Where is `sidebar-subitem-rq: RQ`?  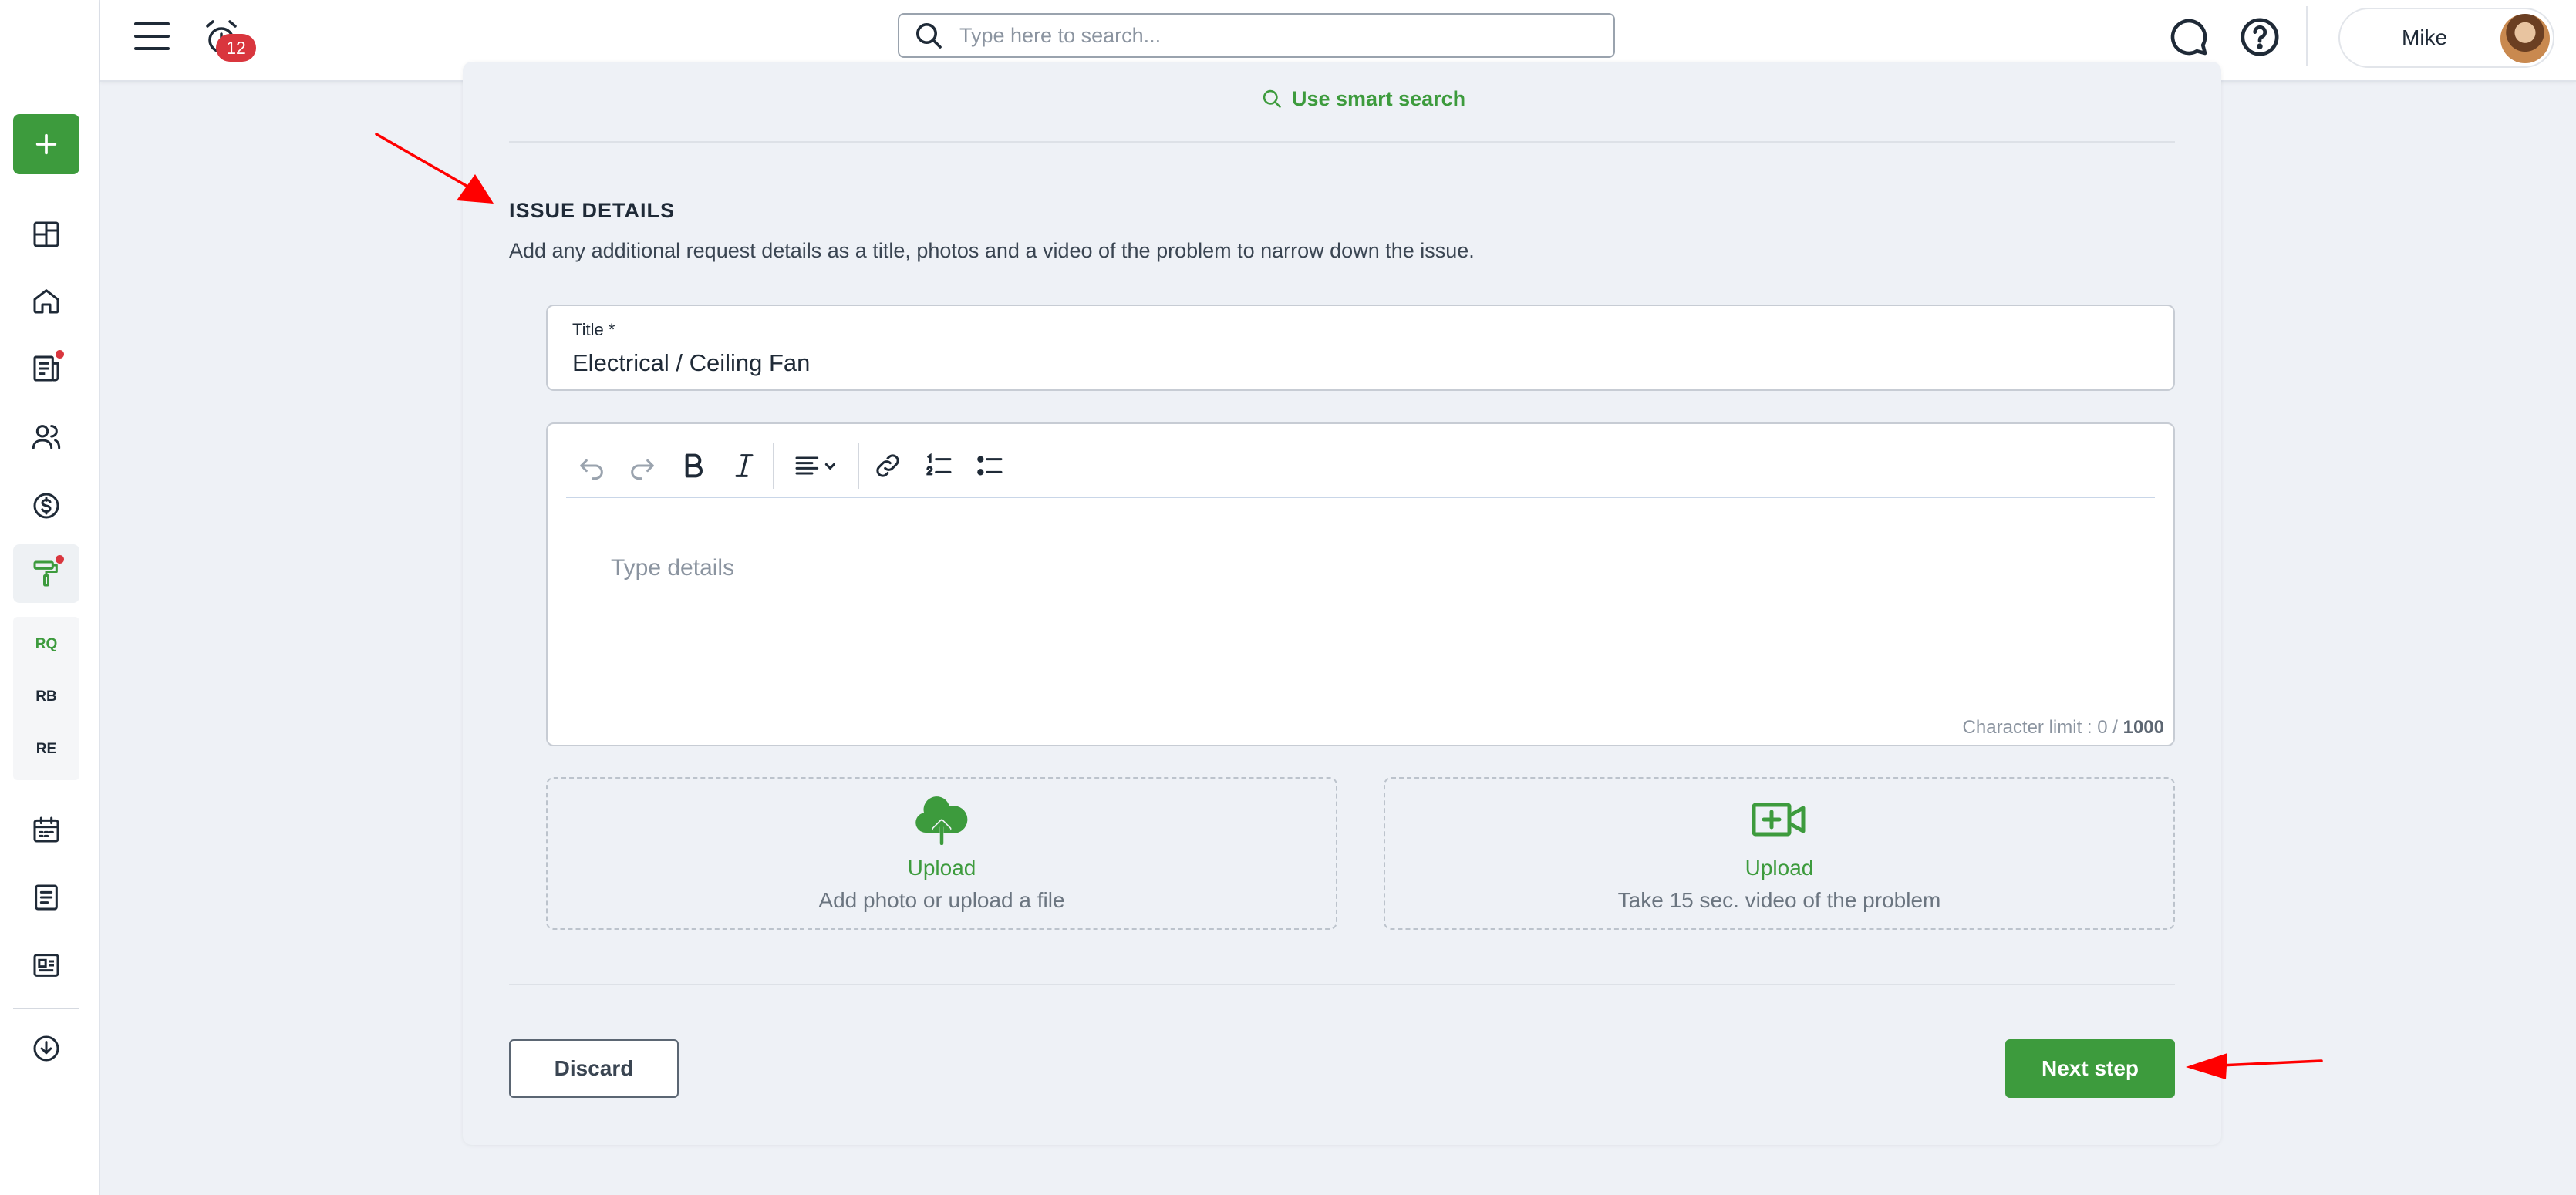 sidebar-subitem-rq: RQ is located at coordinates (46, 644).